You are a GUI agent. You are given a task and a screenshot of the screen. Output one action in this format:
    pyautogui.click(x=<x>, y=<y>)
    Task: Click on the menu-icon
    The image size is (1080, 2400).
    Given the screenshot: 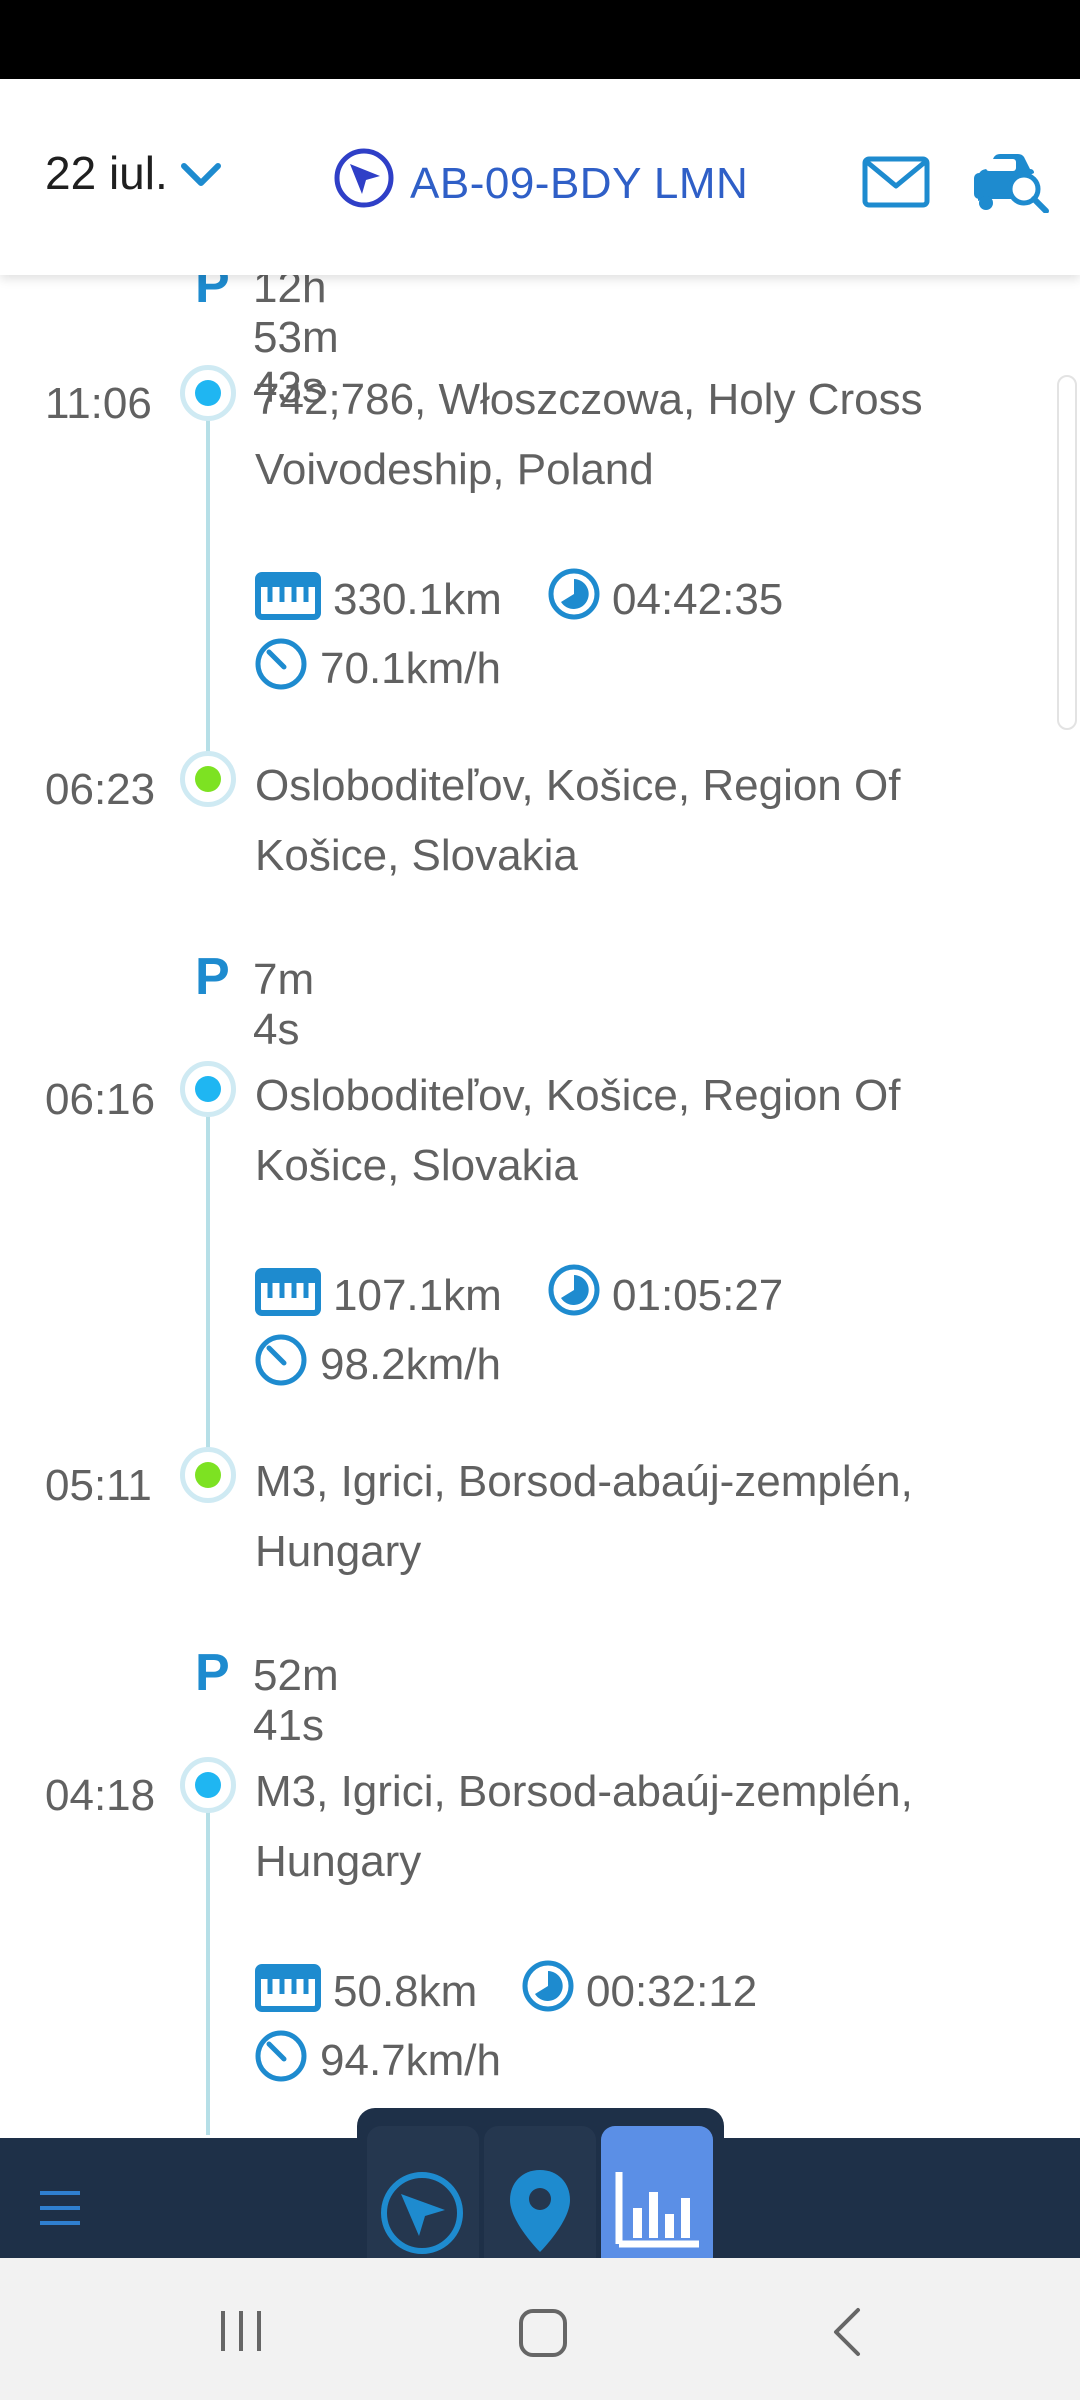 What is the action you would take?
    pyautogui.click(x=60, y=2208)
    